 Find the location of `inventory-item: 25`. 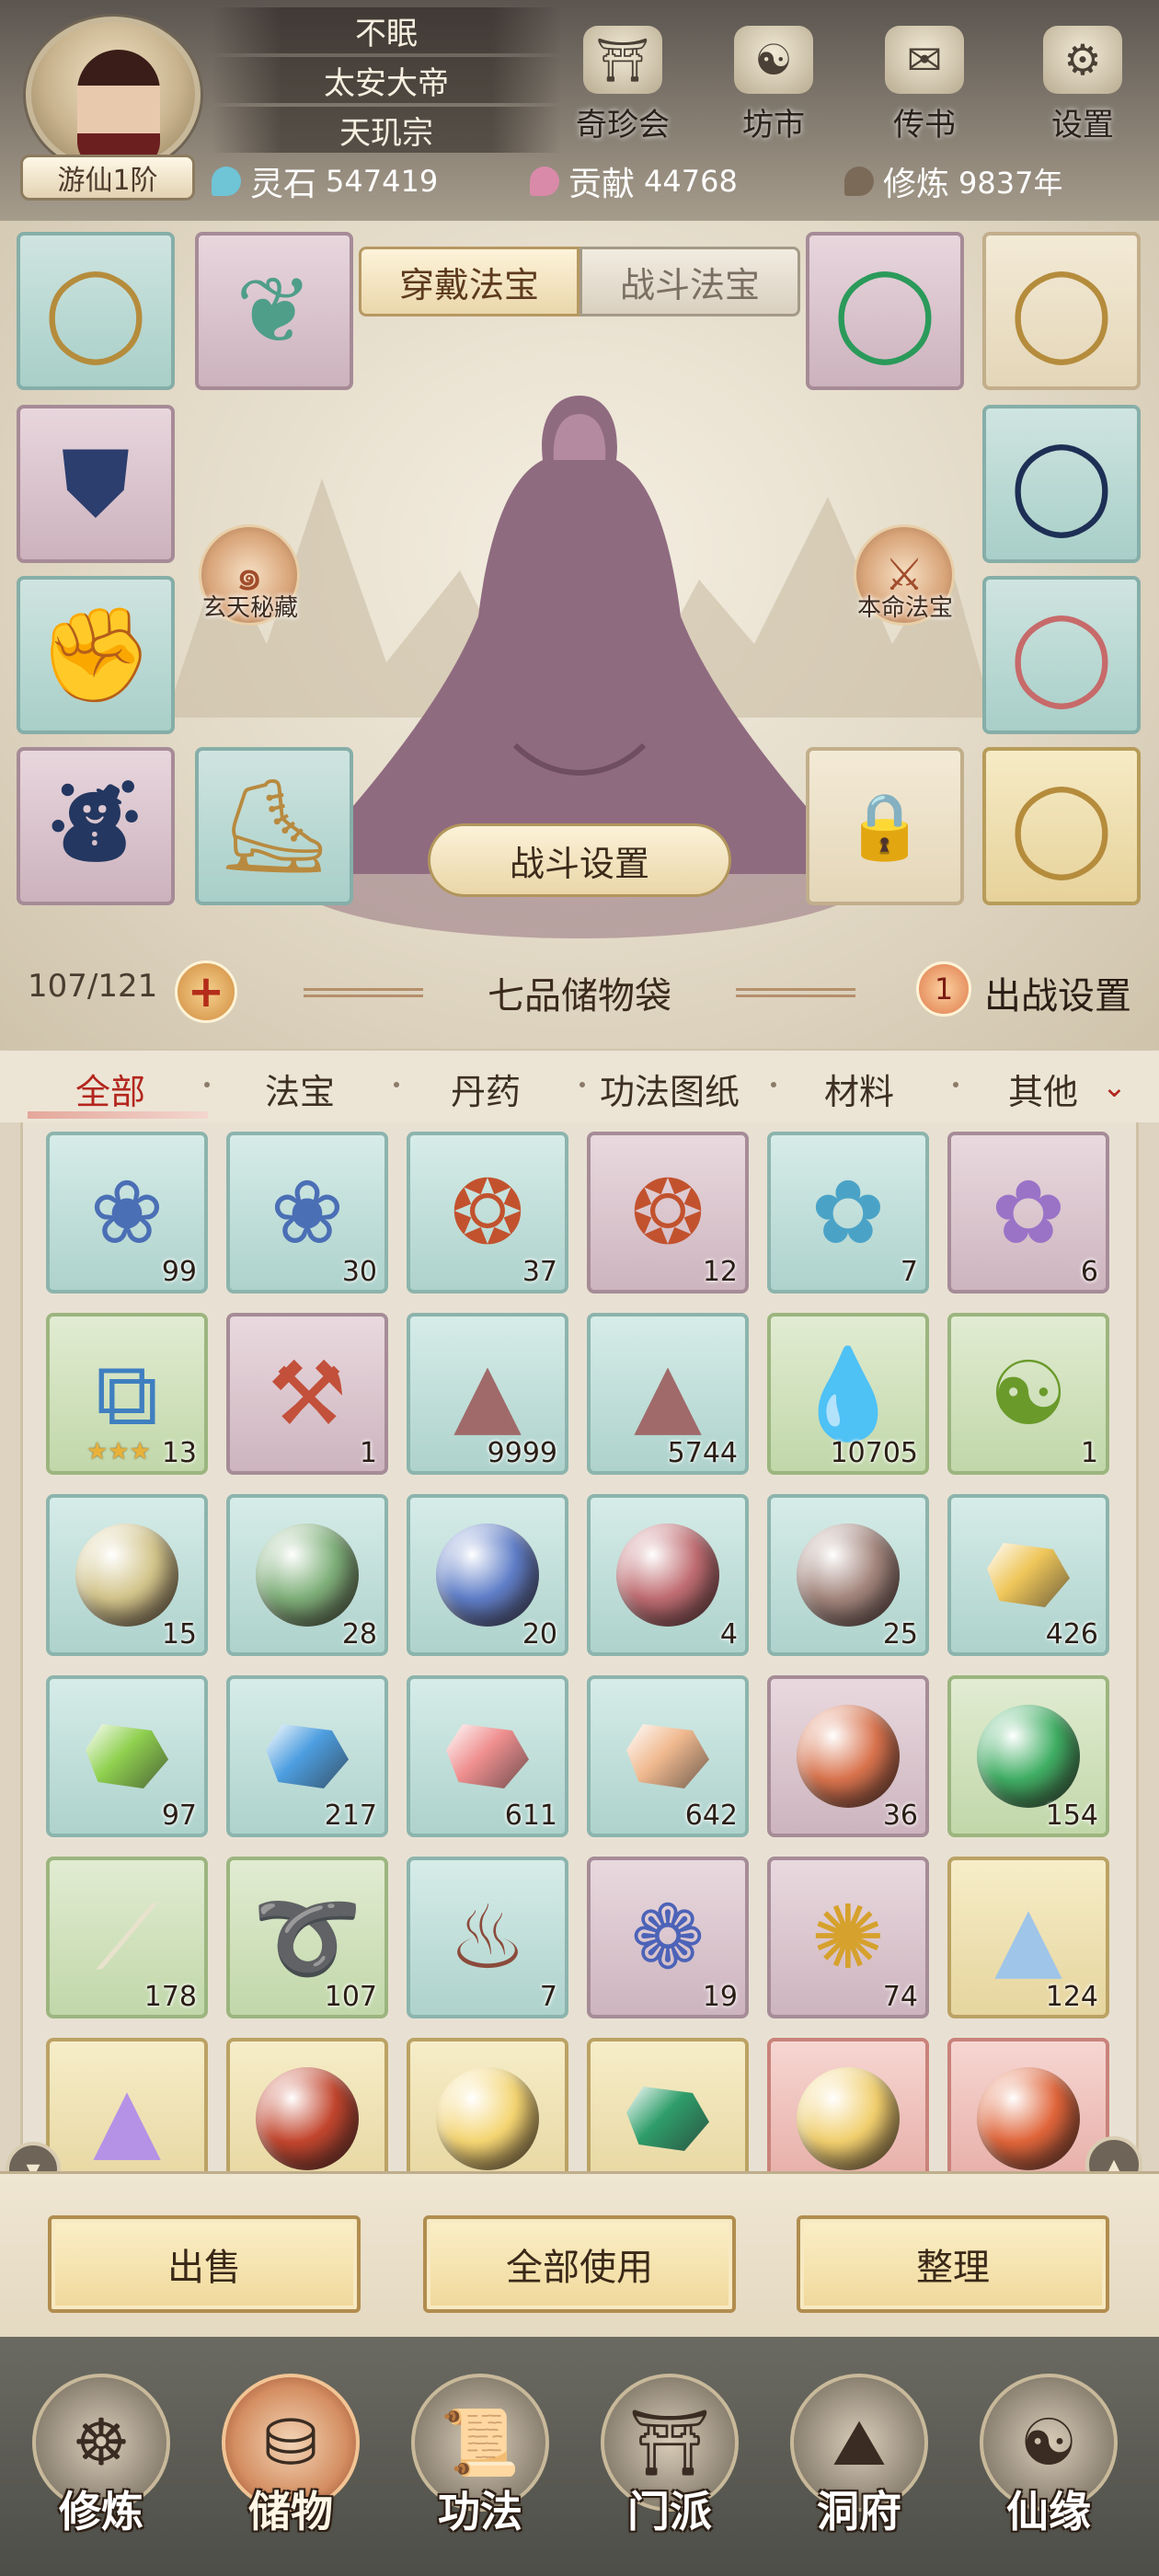

inventory-item: 25 is located at coordinates (848, 1575).